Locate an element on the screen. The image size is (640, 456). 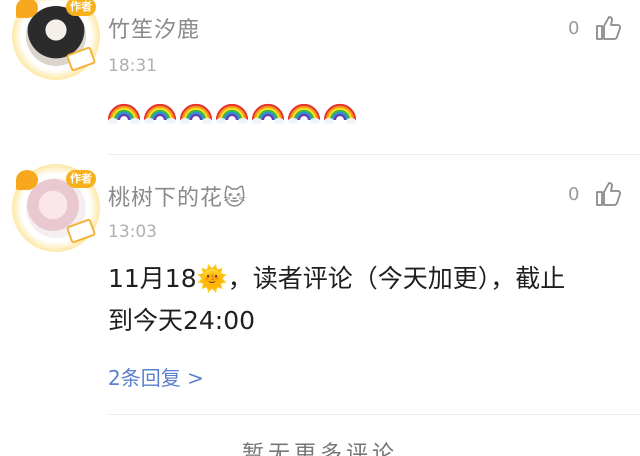
comment-author-name: 竹笙汐鹿 is located at coordinates (154, 28).